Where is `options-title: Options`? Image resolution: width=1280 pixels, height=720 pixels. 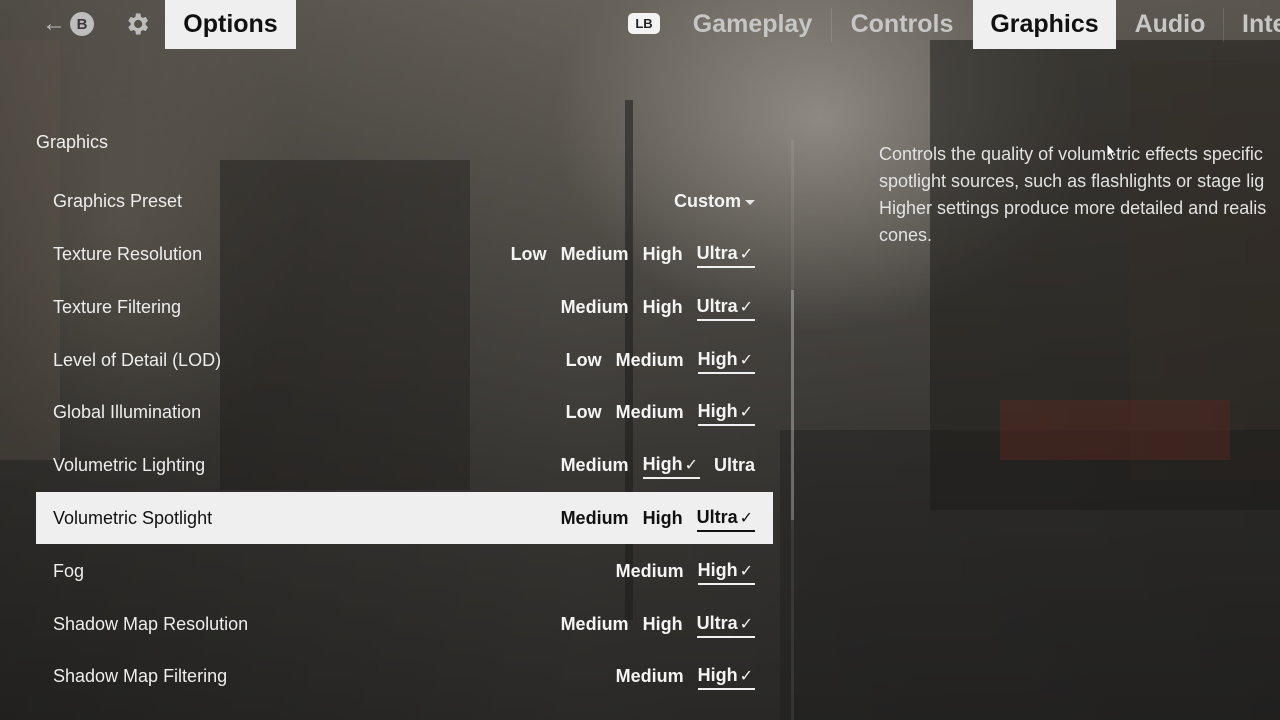 options-title: Options is located at coordinates (230, 24).